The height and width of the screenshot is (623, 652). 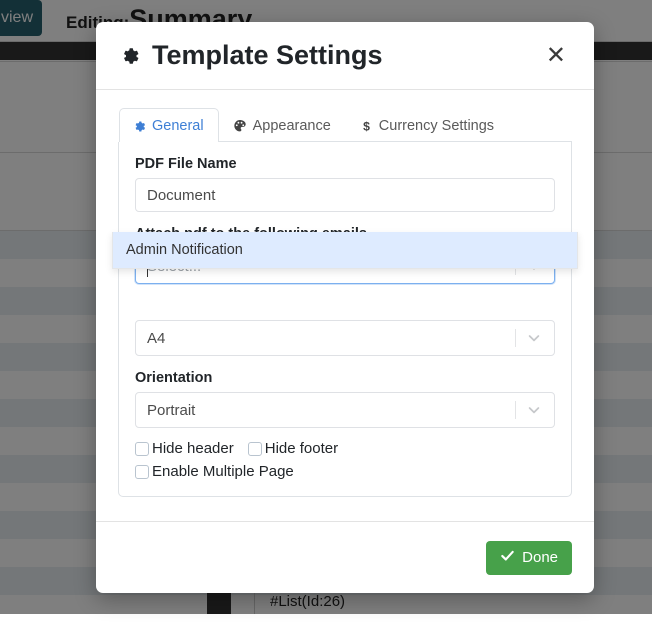 What do you see at coordinates (223, 471) in the screenshot?
I see `enable-multiple-page-label: Enable Multiple Page` at bounding box center [223, 471].